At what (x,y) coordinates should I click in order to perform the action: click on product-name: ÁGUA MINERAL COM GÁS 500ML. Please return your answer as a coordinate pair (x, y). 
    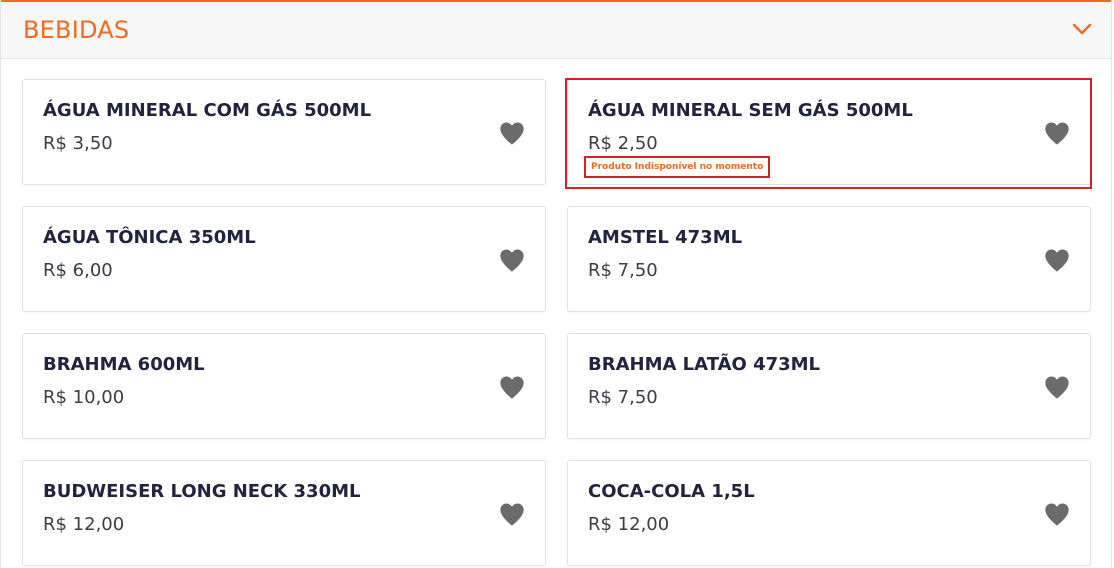
    Looking at the image, I should click on (207, 110).